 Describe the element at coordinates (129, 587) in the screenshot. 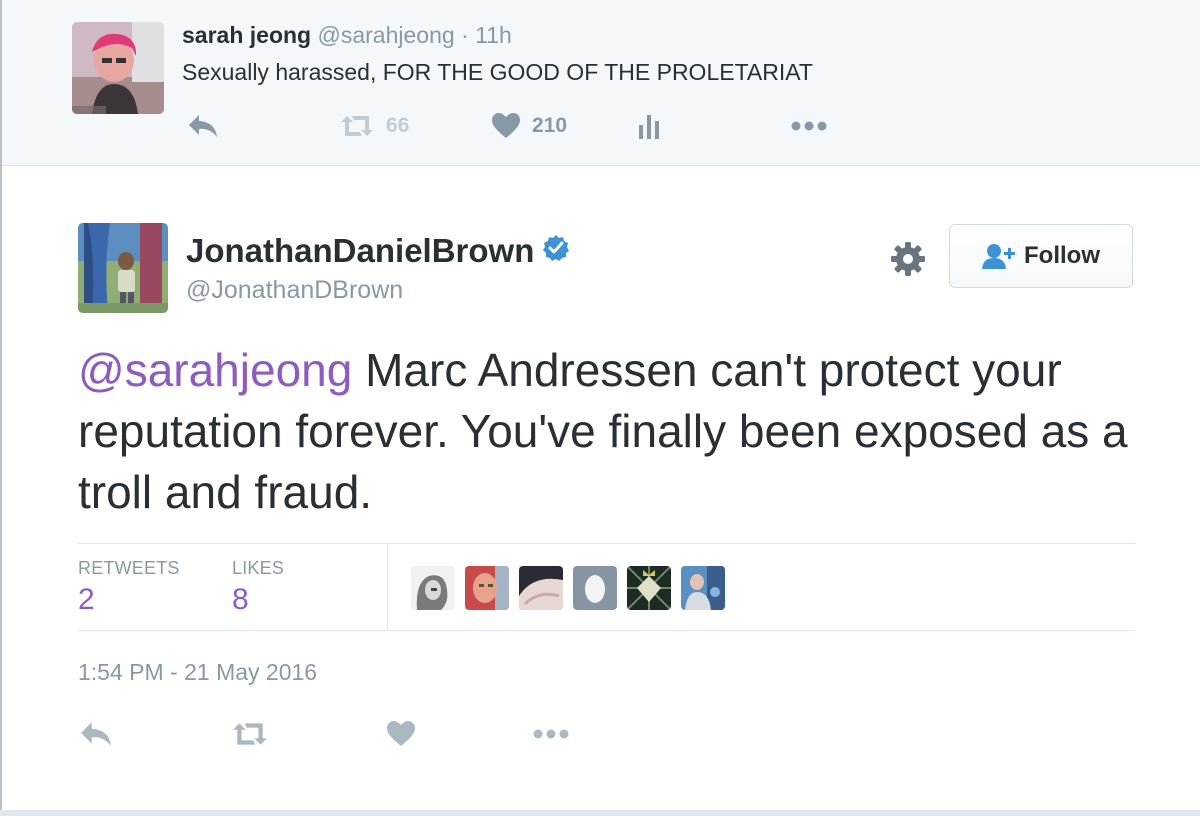

I see `retweets-stat: RETWEETS 2` at that location.